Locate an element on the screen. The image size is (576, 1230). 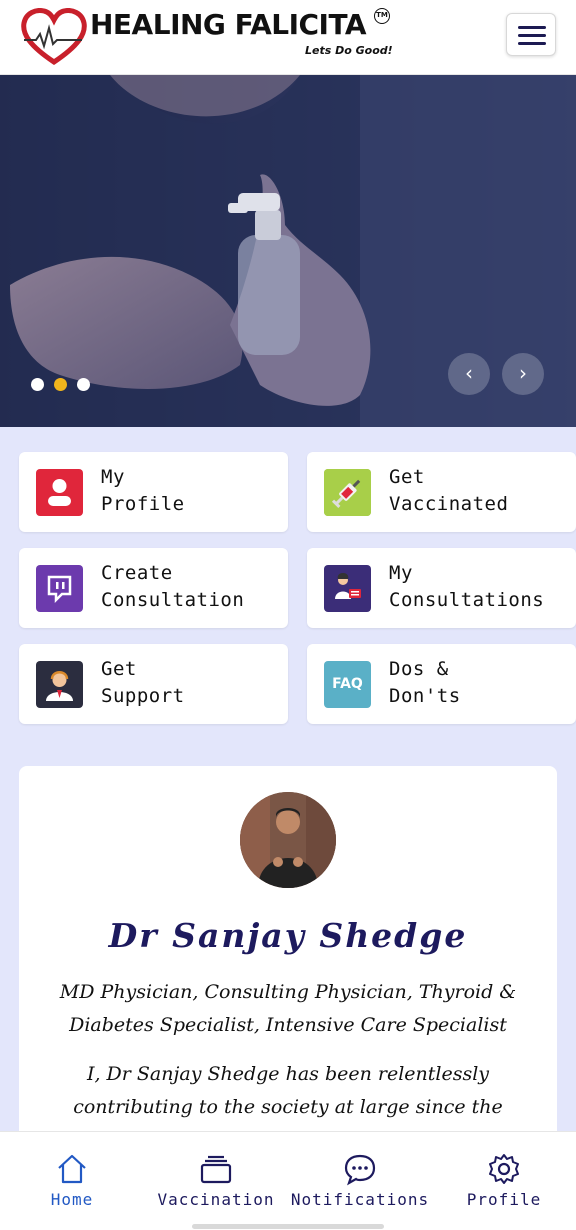
trademark-badge: TM is located at coordinates (382, 16).